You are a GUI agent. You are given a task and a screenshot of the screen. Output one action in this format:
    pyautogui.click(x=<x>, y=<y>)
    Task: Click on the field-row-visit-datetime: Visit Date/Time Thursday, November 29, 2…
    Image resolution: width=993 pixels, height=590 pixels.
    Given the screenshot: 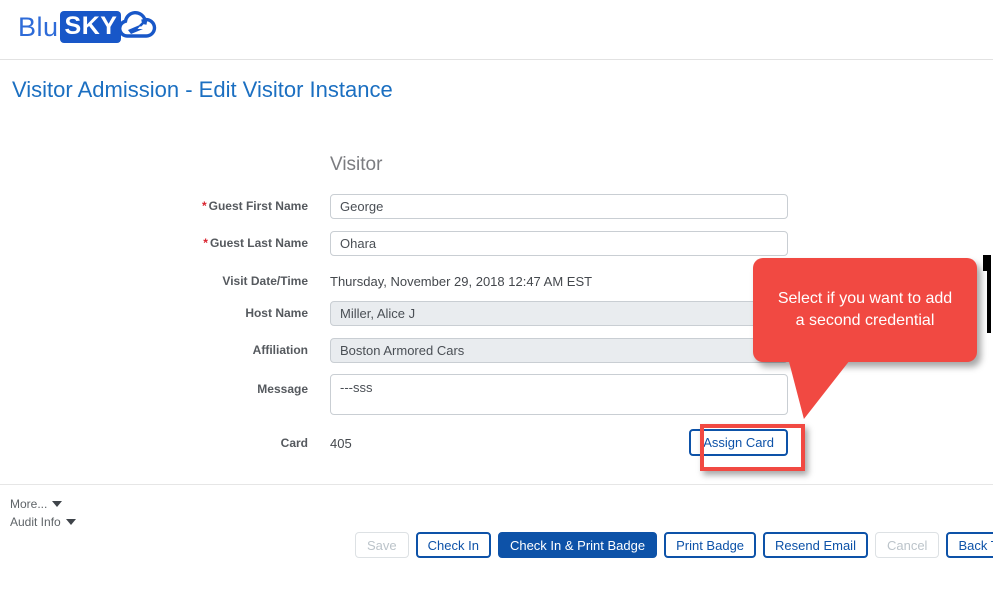 What is the action you would take?
    pyautogui.click(x=395, y=281)
    